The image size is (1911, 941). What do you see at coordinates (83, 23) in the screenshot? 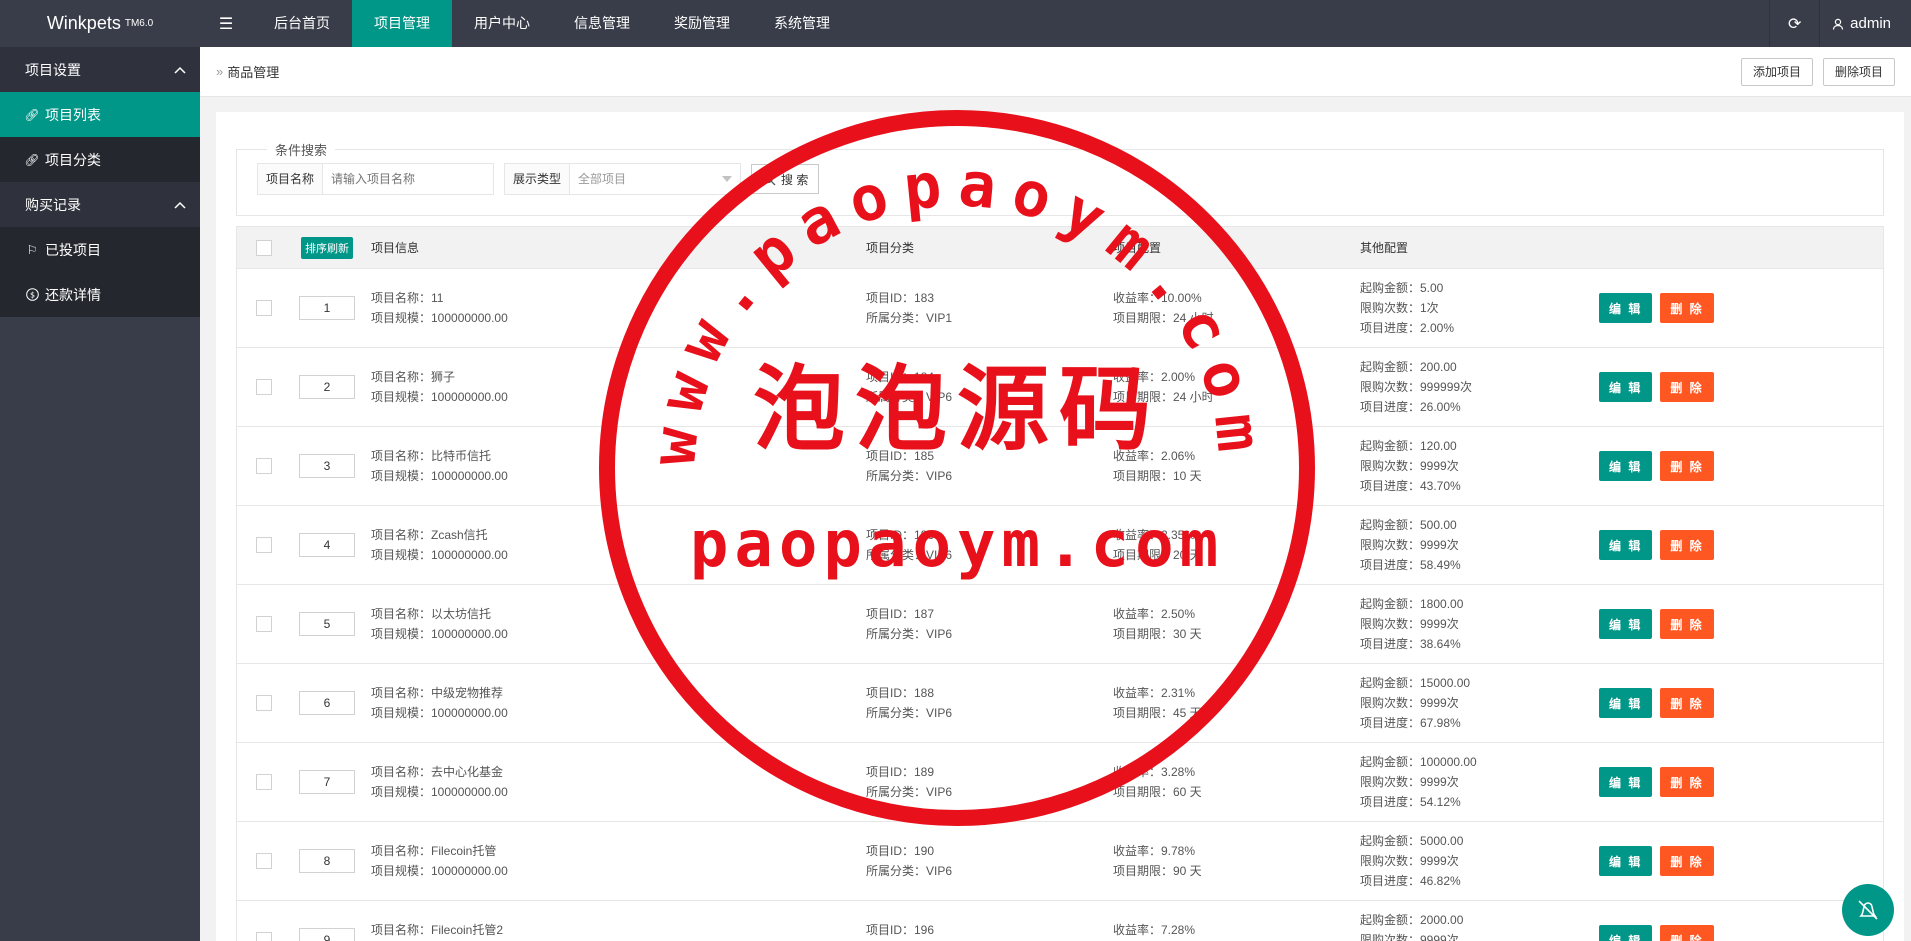
I see `logo-text: Winkpets` at bounding box center [83, 23].